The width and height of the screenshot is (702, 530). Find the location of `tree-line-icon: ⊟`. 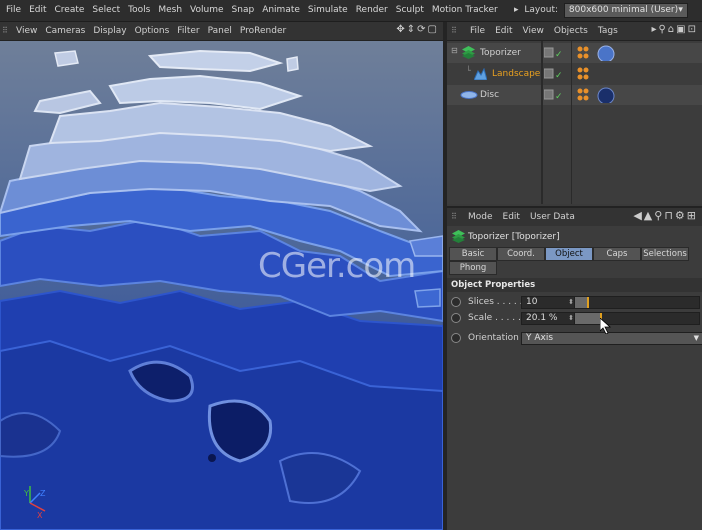

tree-line-icon: ⊟ is located at coordinates (454, 50).